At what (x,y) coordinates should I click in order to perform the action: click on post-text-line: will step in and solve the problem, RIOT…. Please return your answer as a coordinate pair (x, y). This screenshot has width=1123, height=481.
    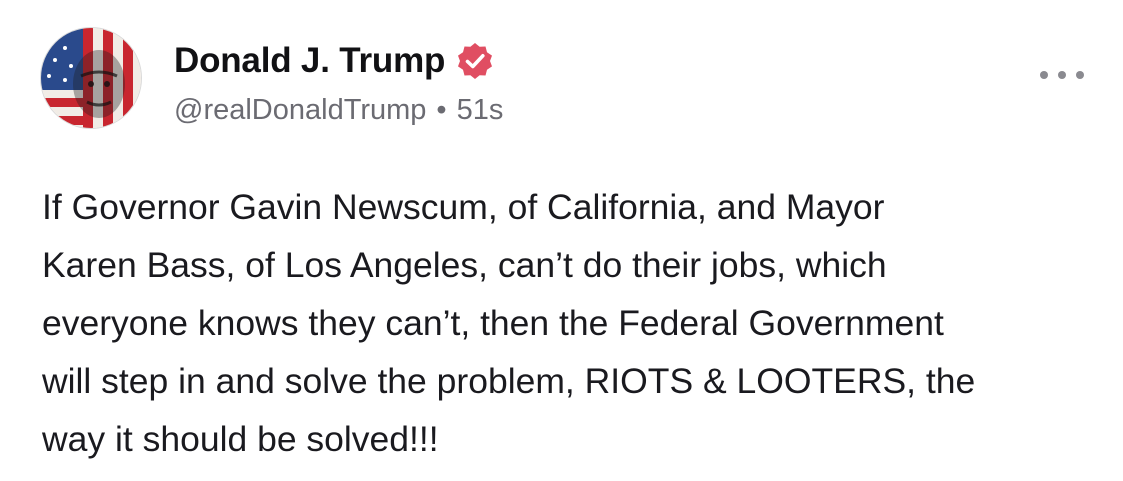
    Looking at the image, I should click on (509, 381).